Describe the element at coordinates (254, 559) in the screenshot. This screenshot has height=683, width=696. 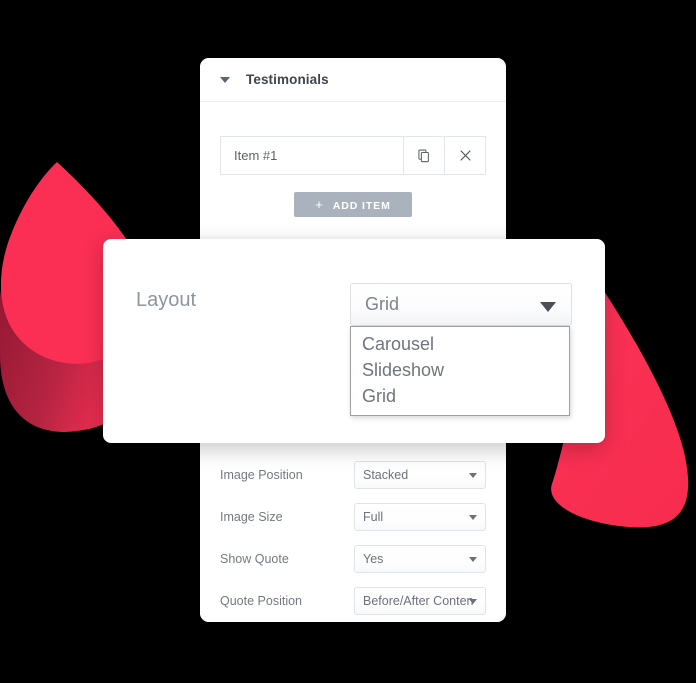
I see `field-label: Show Quote` at that location.